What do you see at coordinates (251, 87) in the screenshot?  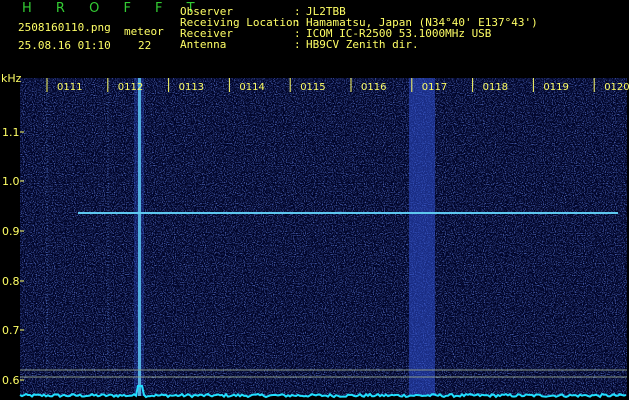 I see `time-tick-label: 0114` at bounding box center [251, 87].